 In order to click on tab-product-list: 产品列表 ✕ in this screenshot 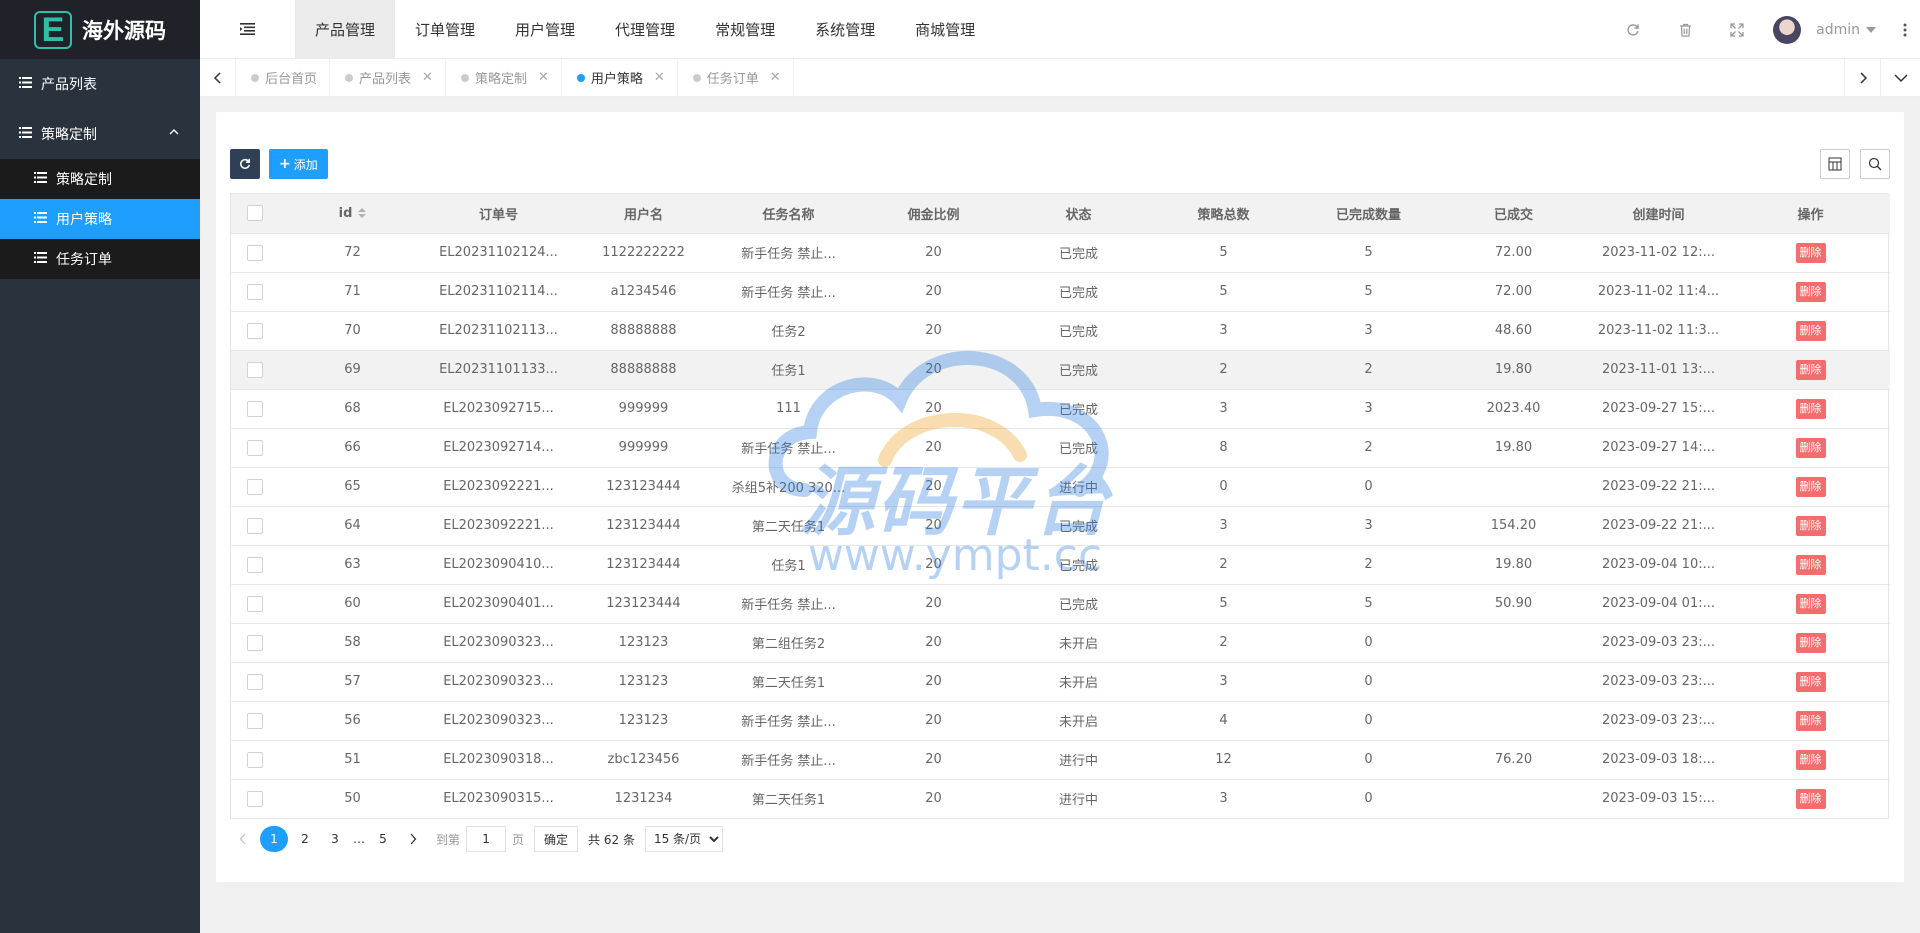, I will do `click(388, 77)`.